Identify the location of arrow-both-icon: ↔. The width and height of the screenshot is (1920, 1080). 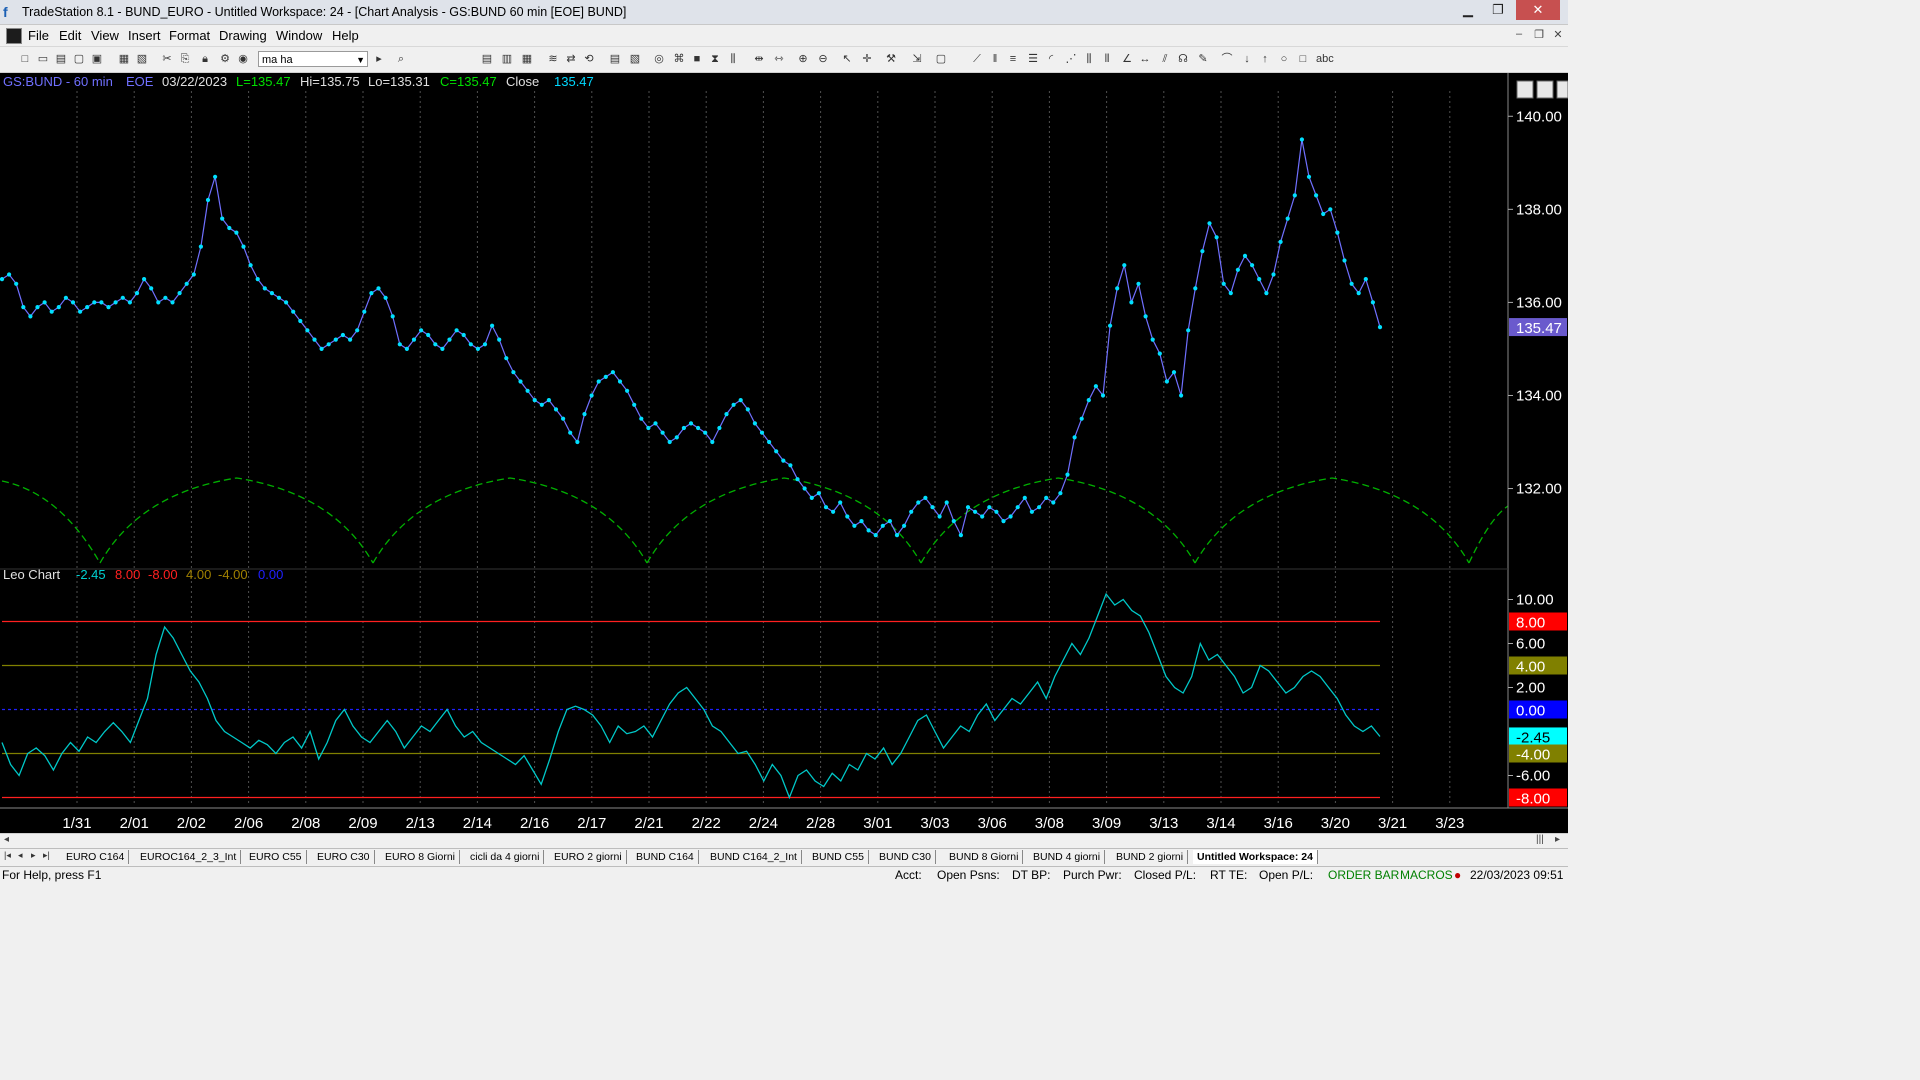
(1145, 59).